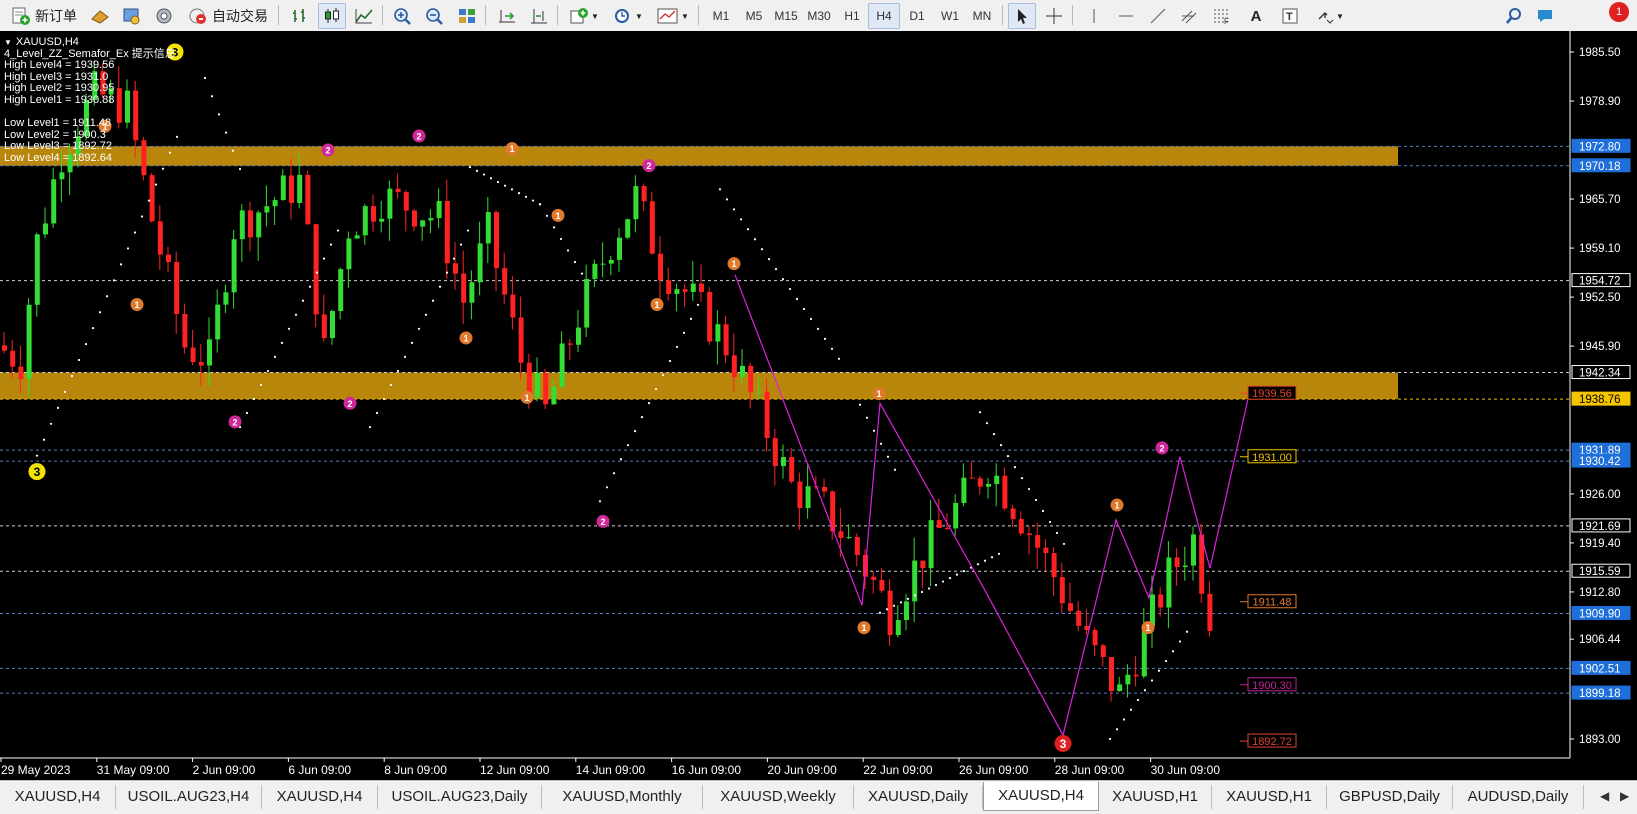  I want to click on zoom-out-button, so click(435, 16).